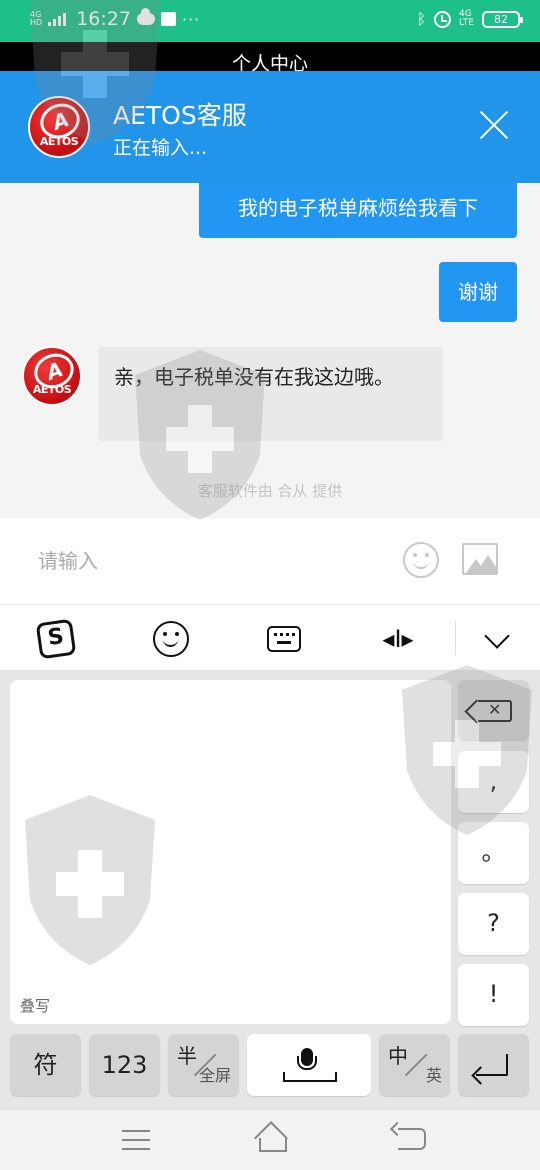  Describe the element at coordinates (422, 19) in the screenshot. I see `bluetooth-icon: ᛒ` at that location.